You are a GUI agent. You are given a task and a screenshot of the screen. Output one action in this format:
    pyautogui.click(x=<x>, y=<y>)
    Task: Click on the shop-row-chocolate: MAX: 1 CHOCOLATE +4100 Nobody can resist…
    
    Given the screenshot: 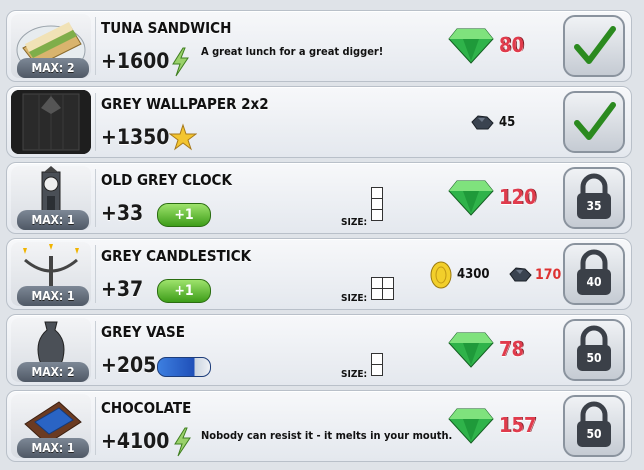 What is the action you would take?
    pyautogui.click(x=319, y=426)
    